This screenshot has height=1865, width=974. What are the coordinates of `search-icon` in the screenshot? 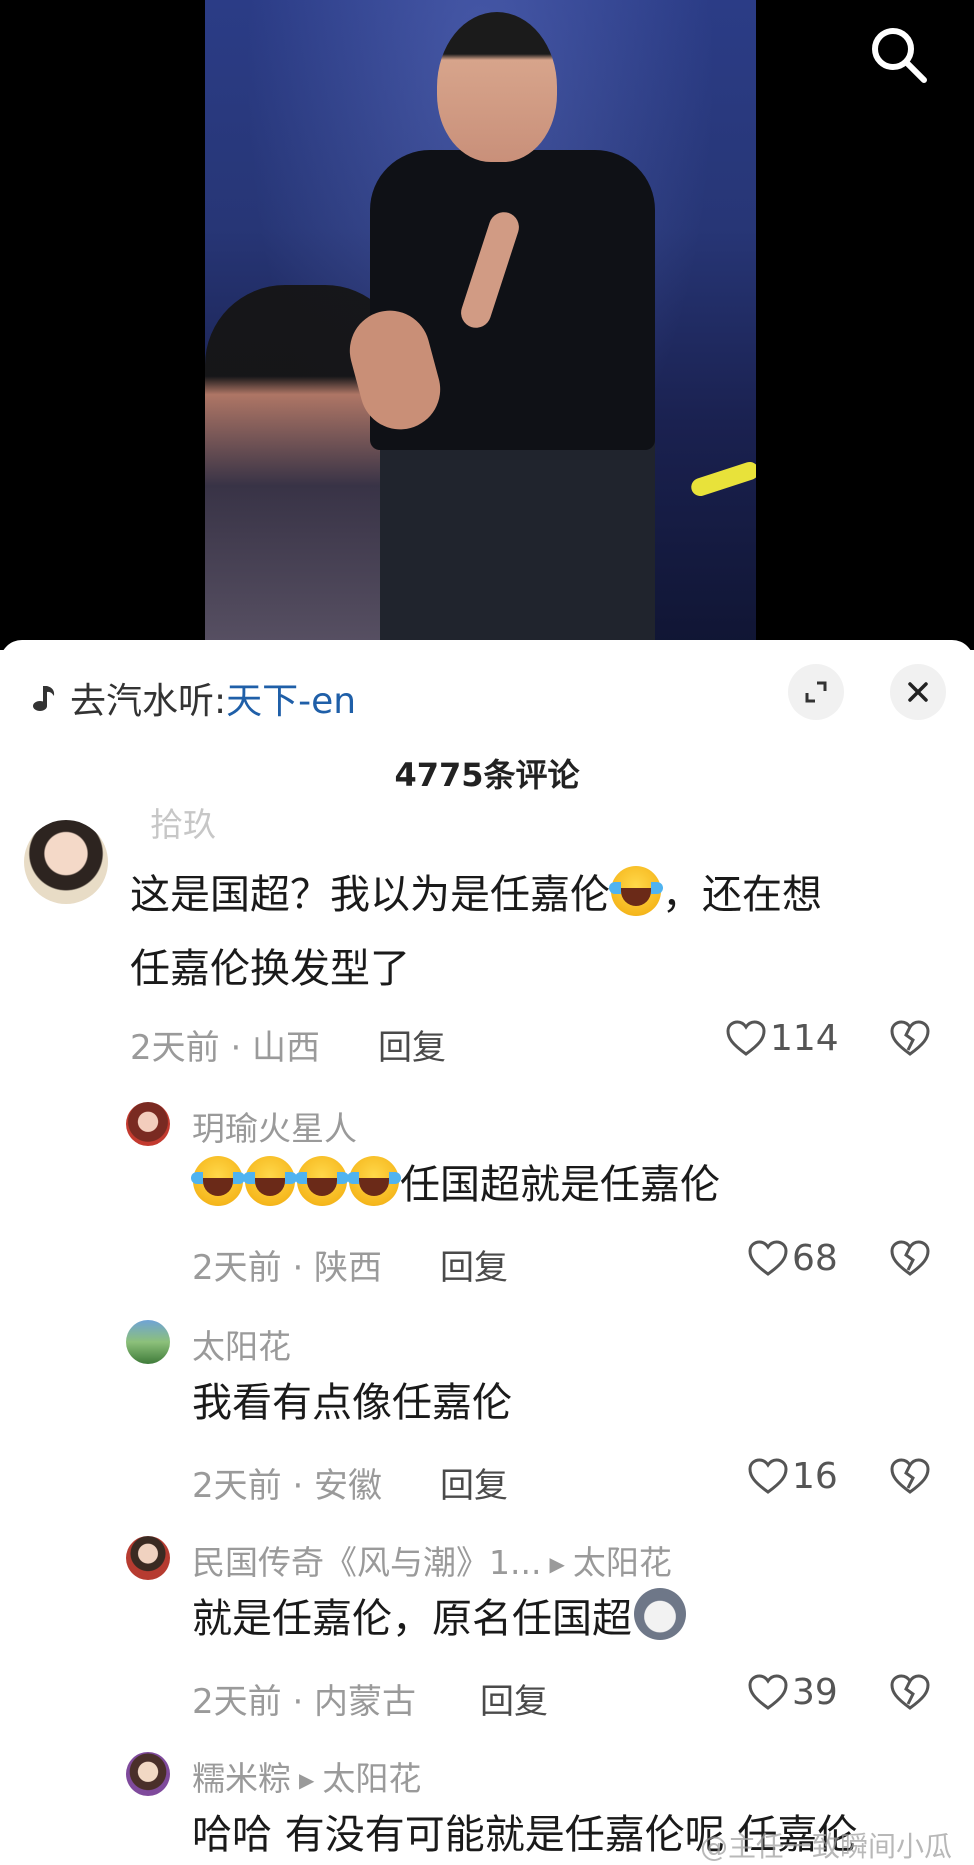 It's located at (899, 55).